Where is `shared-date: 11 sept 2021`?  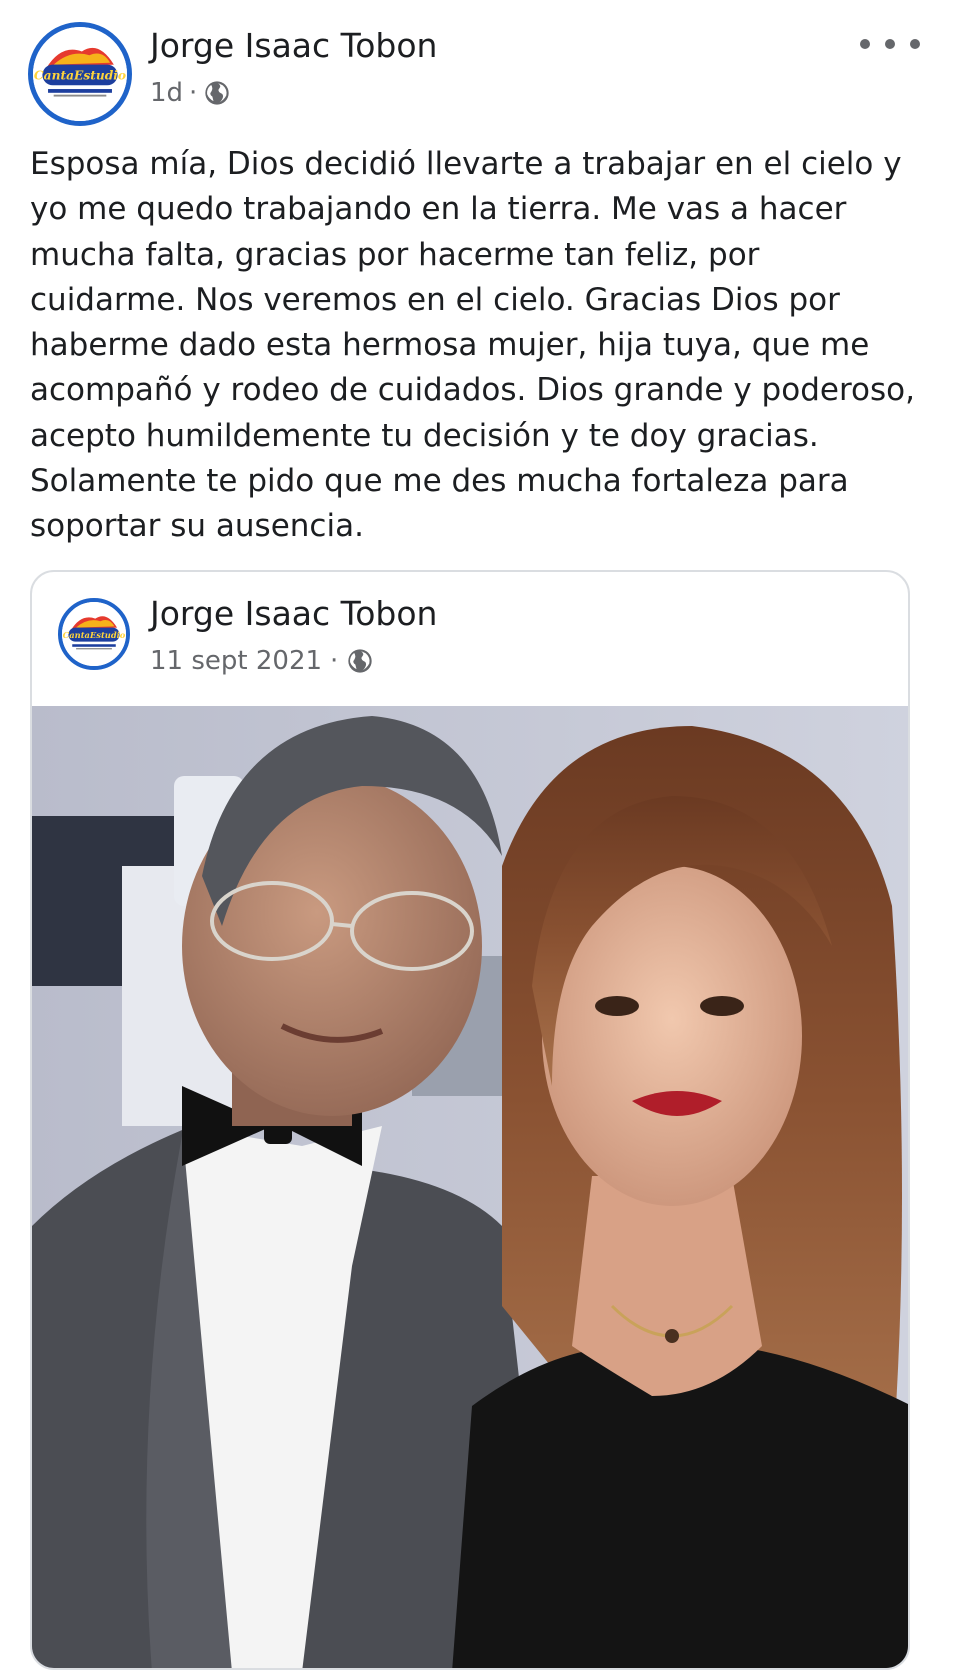
shared-date: 11 sept 2021 is located at coordinates (236, 661).